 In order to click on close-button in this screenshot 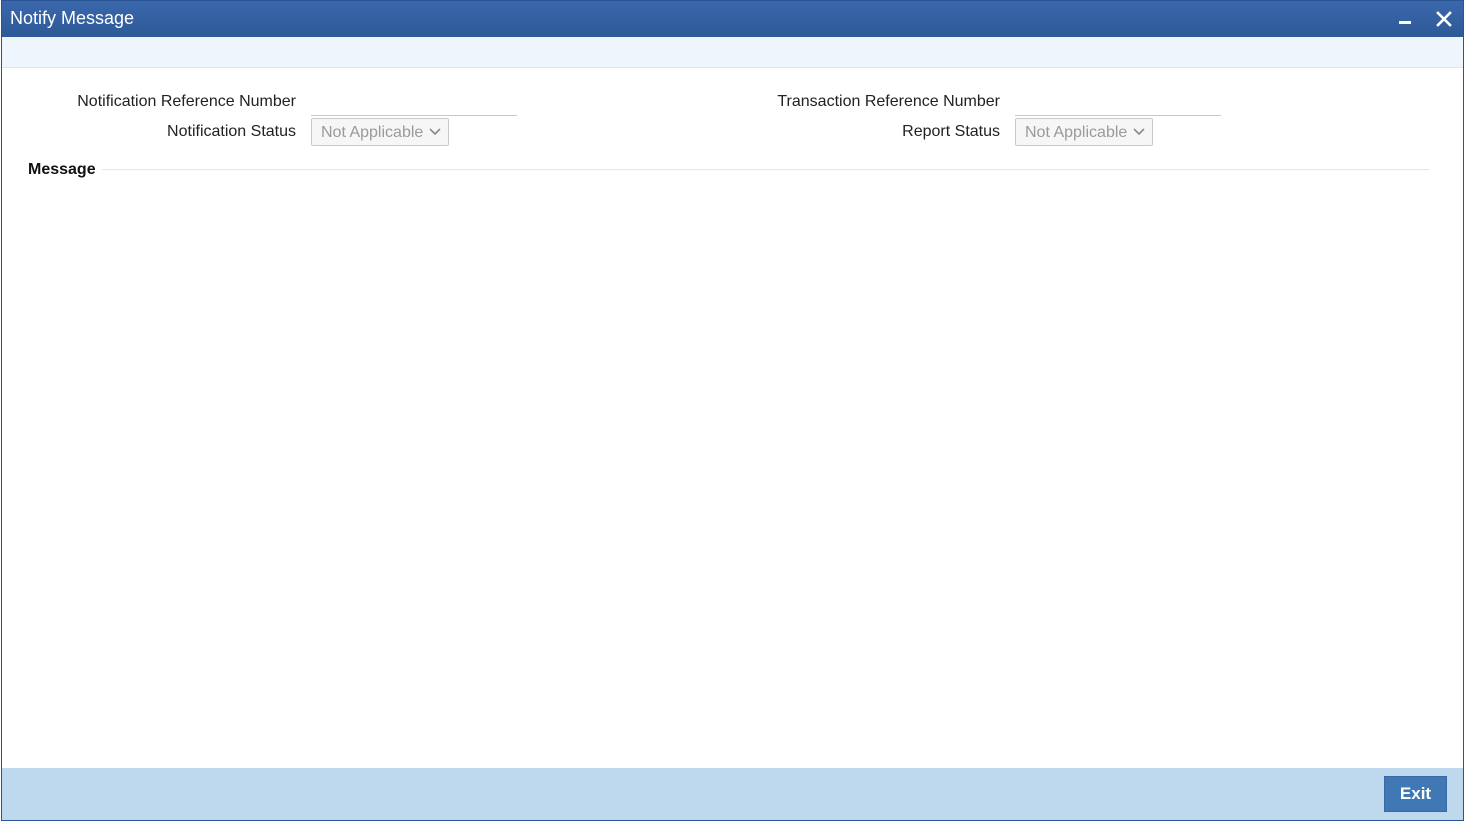, I will do `click(1444, 19)`.